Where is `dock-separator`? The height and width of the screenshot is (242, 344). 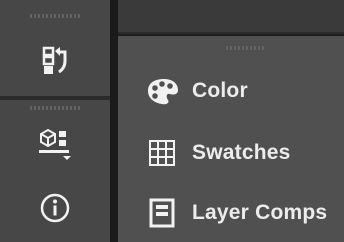 dock-separator is located at coordinates (55, 98).